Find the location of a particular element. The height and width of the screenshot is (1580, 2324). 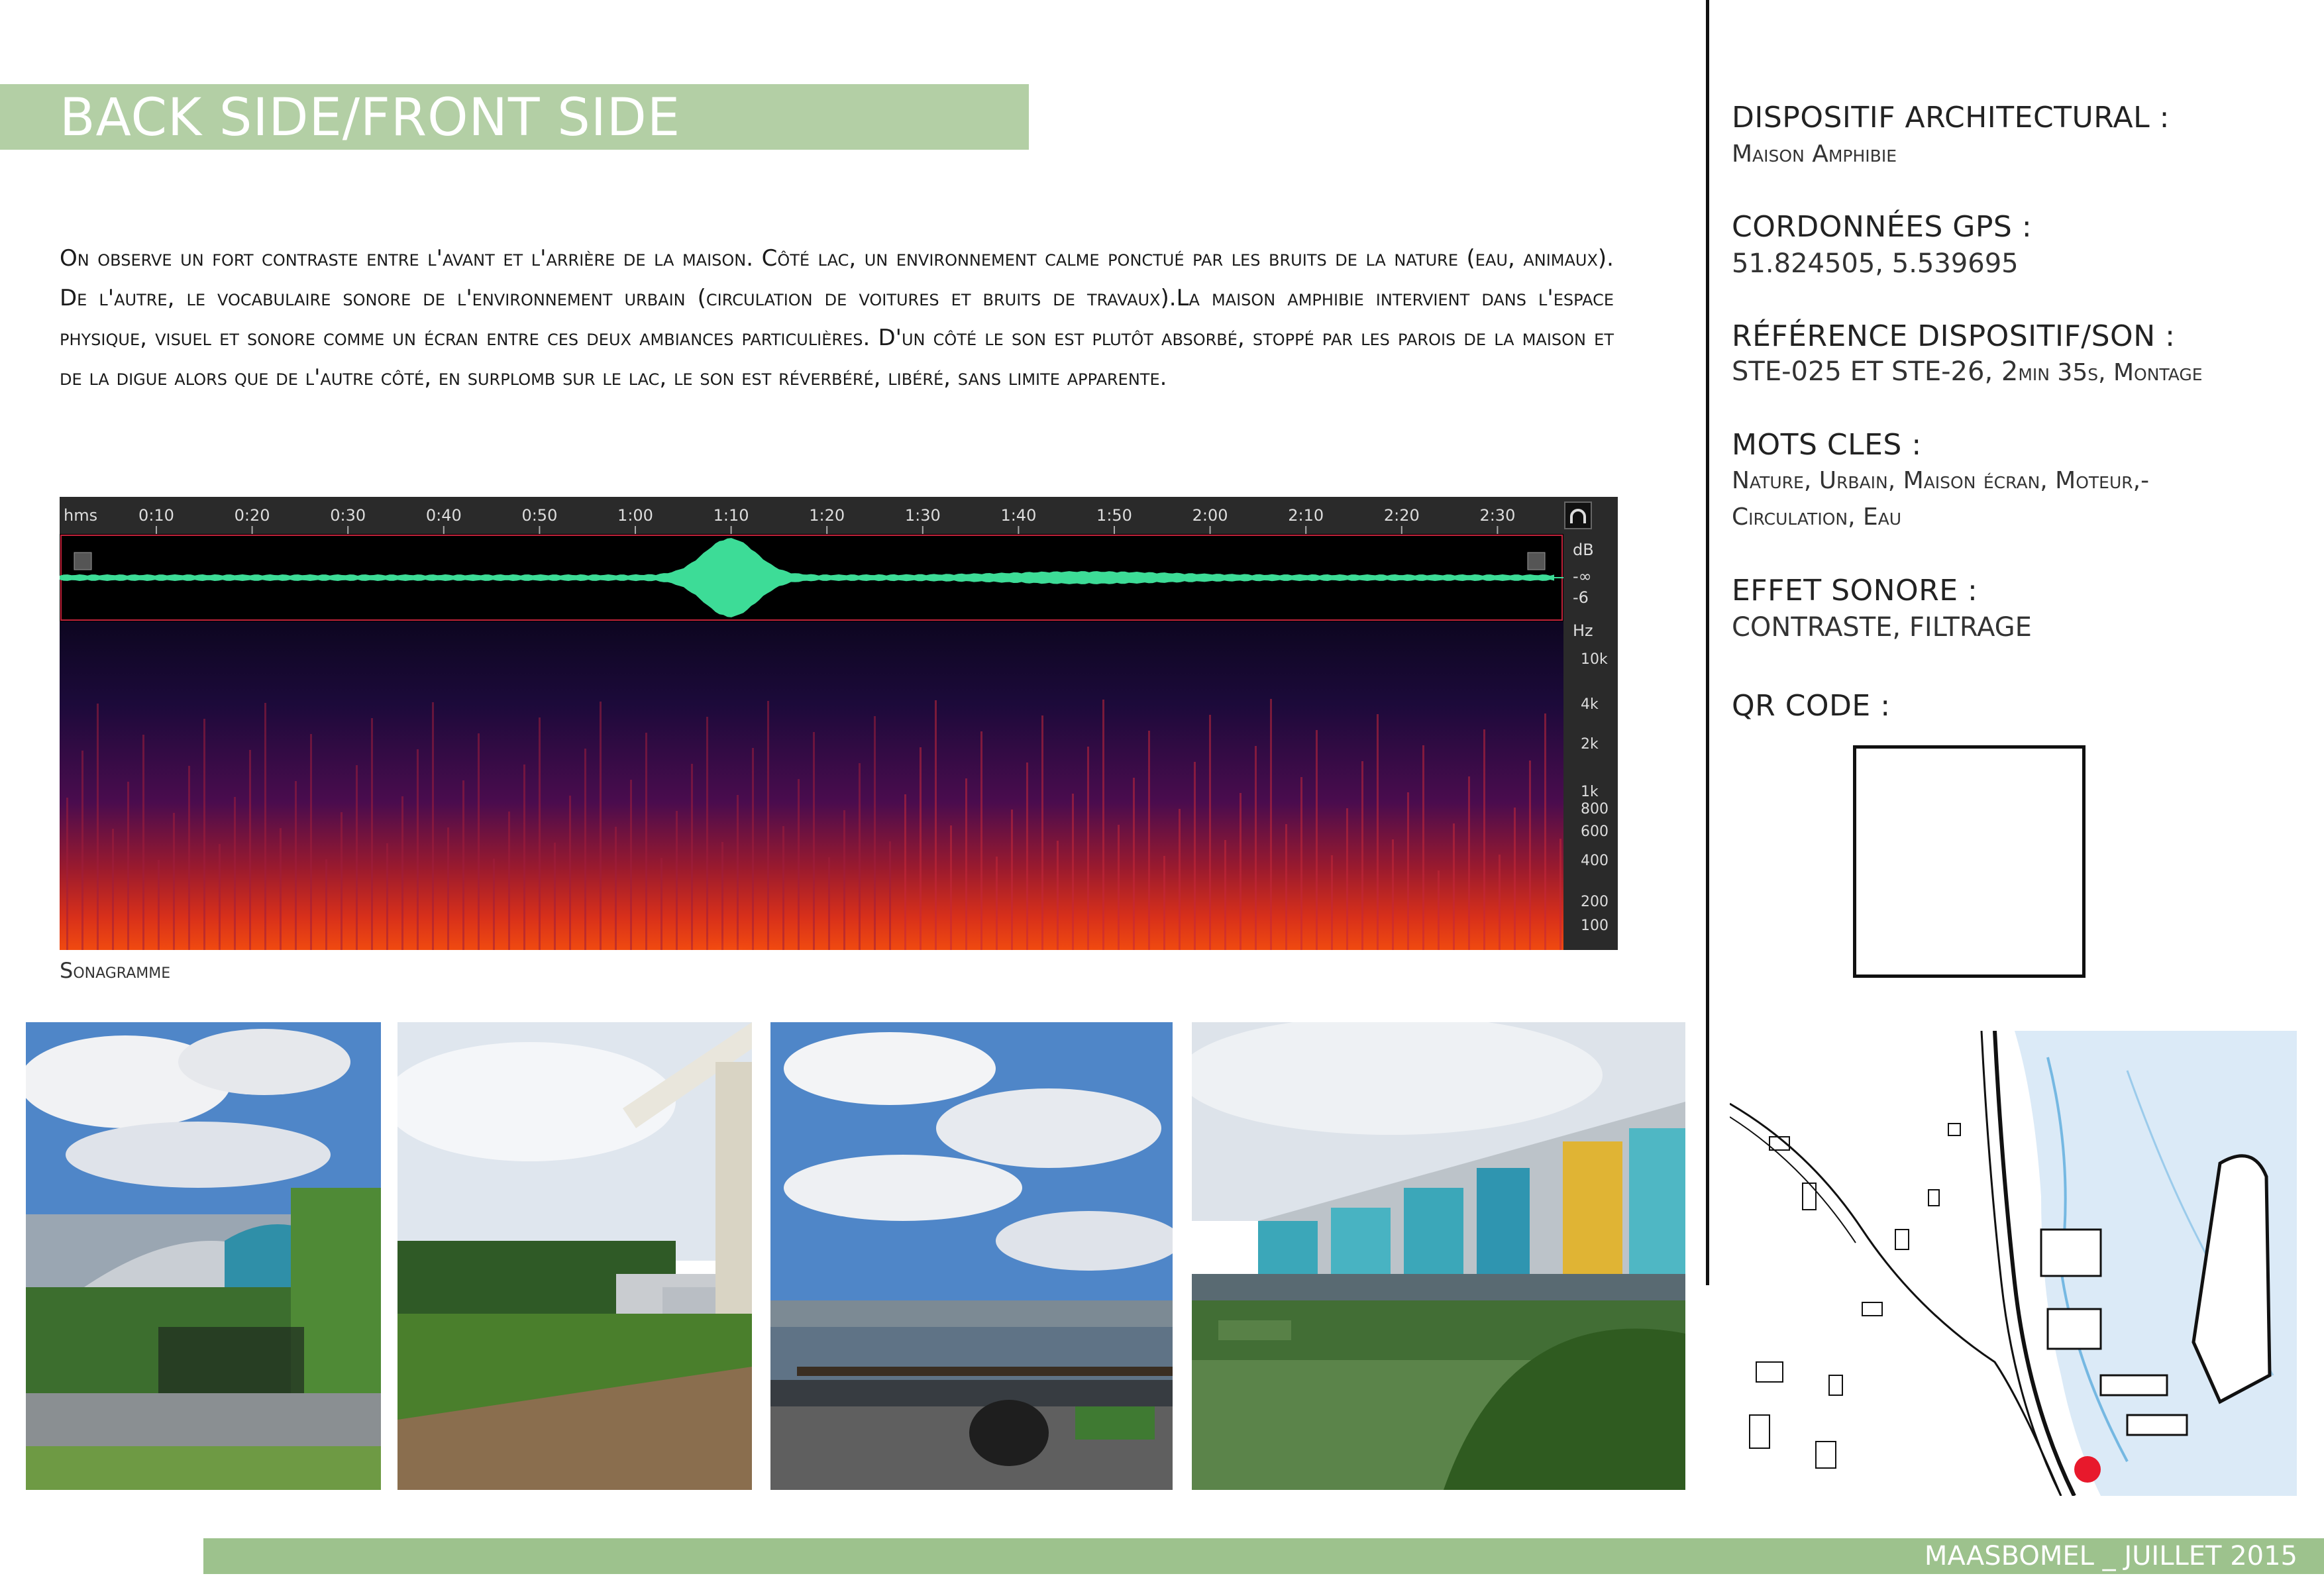

effet-sonore-label: EFFET SONORE : is located at coordinates (1855, 590).